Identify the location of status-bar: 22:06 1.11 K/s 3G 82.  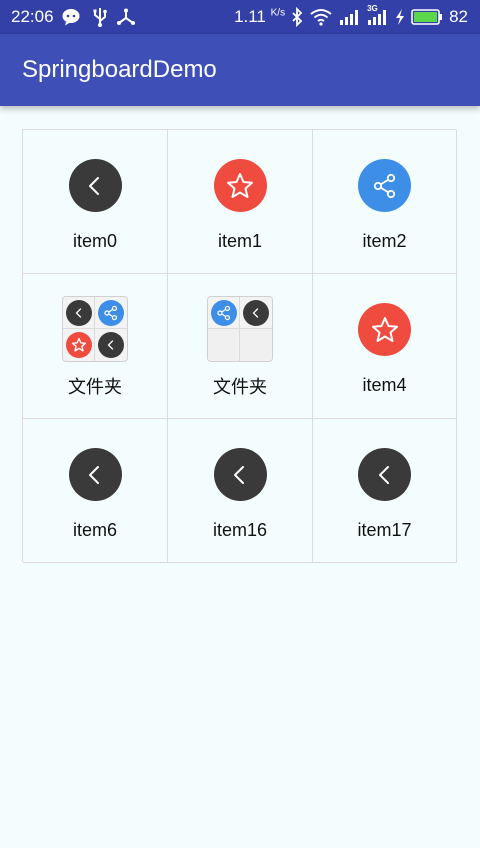
(240, 17).